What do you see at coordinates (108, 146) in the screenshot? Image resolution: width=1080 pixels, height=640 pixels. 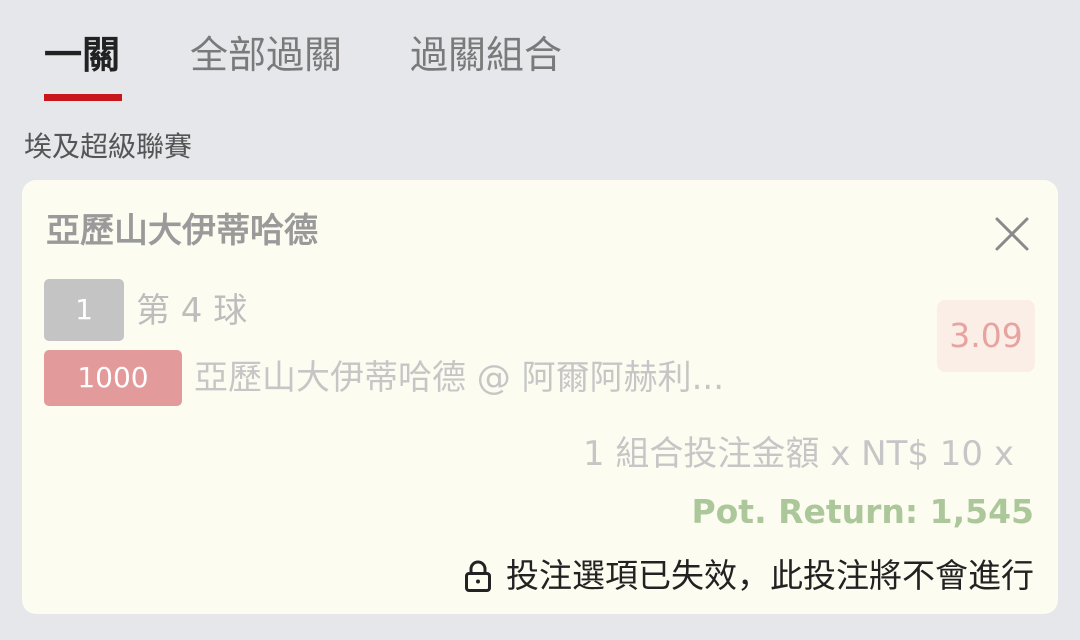 I see `league-name: 埃及超級聯賽` at bounding box center [108, 146].